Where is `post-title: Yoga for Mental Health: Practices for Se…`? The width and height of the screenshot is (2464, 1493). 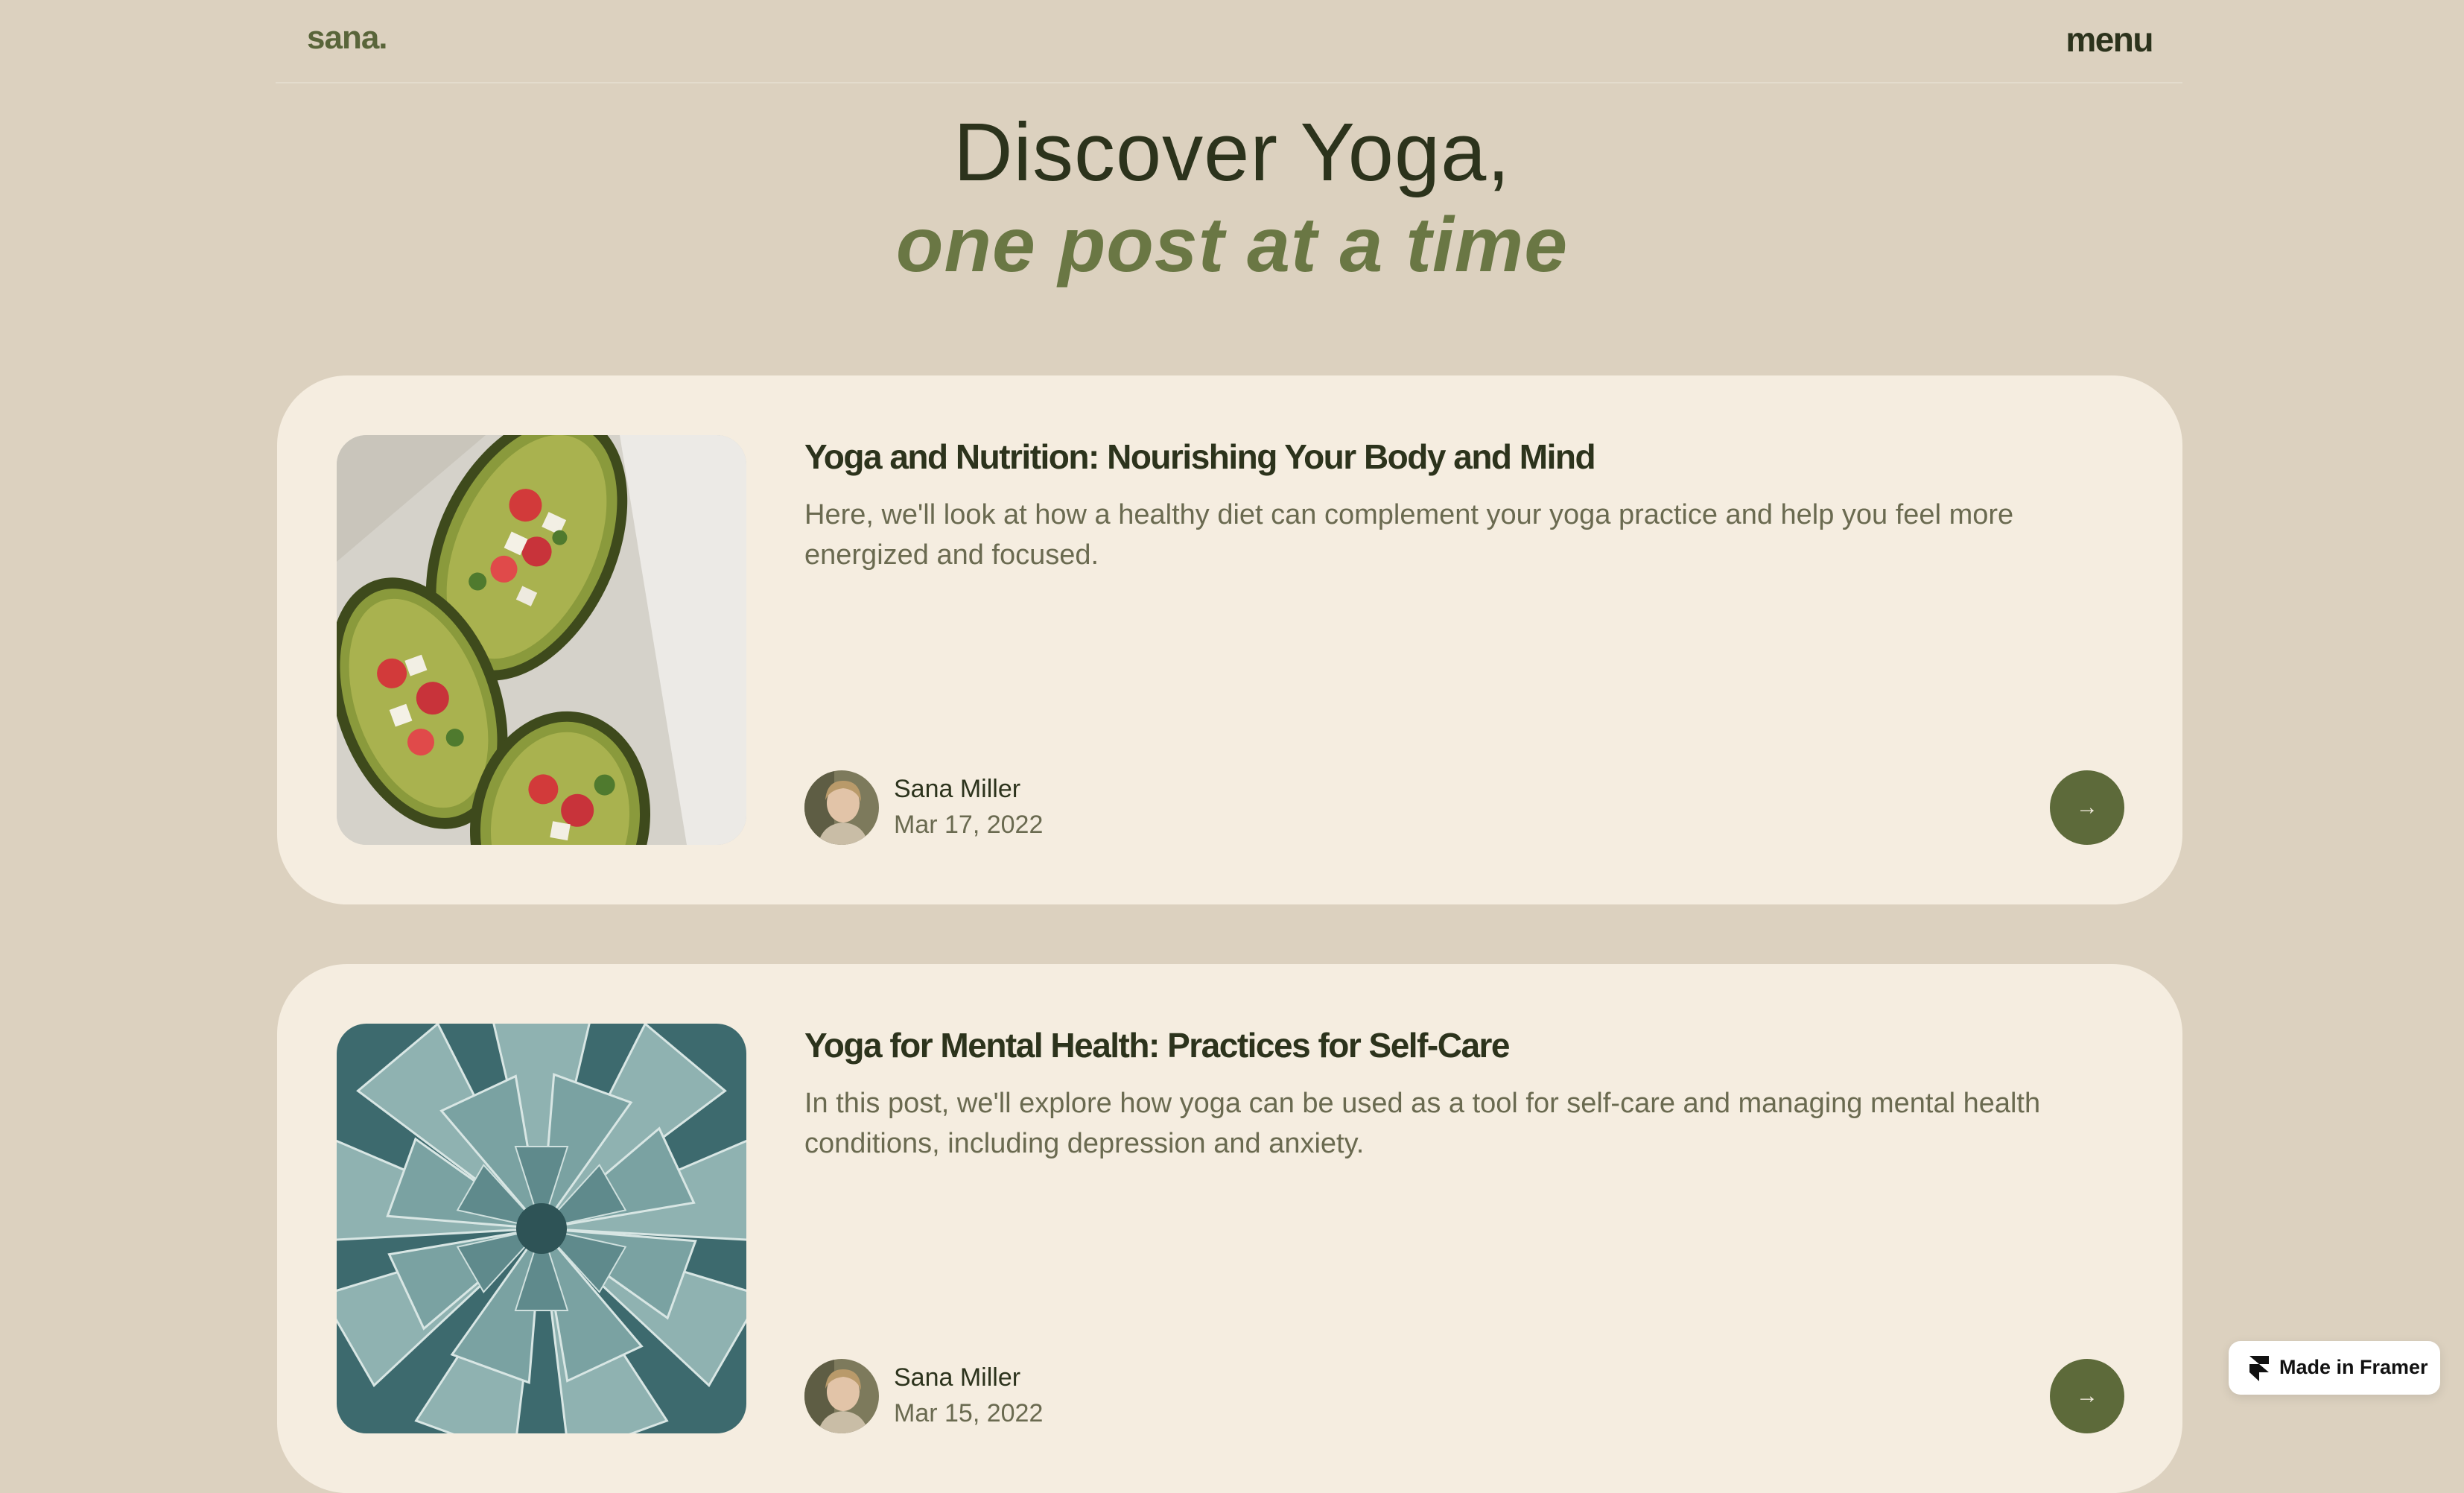
post-title: Yoga for Mental Health: Practices for Se… is located at coordinates (1157, 1045).